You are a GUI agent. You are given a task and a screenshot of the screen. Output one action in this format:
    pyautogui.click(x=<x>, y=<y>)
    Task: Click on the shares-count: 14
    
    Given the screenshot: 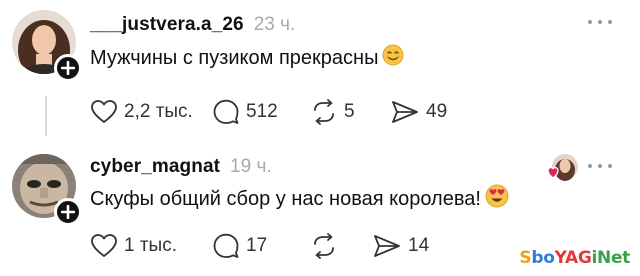 What is the action you would take?
    pyautogui.click(x=419, y=245)
    